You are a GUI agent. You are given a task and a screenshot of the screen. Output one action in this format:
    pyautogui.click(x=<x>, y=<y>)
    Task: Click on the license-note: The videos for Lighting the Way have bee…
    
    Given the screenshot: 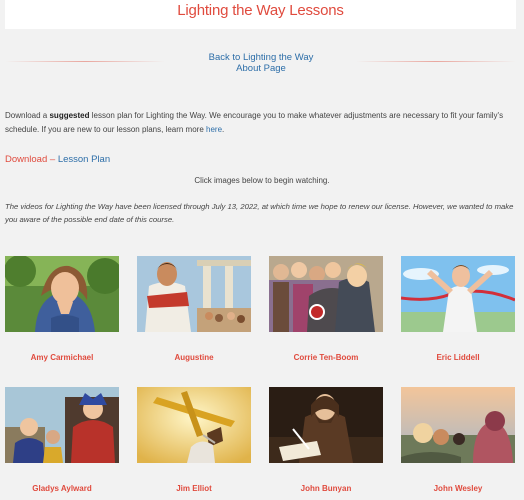 What is the action you would take?
    pyautogui.click(x=259, y=213)
    